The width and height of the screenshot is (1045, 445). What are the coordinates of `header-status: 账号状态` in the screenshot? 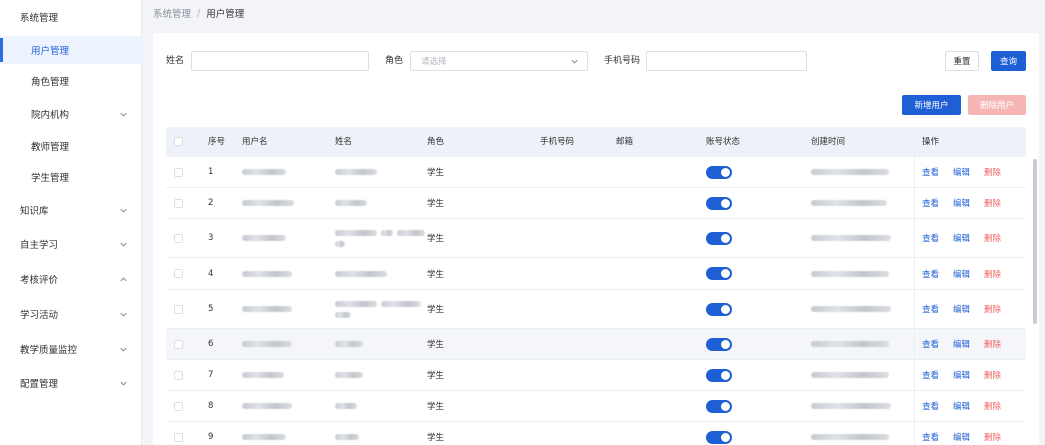 It's located at (723, 142).